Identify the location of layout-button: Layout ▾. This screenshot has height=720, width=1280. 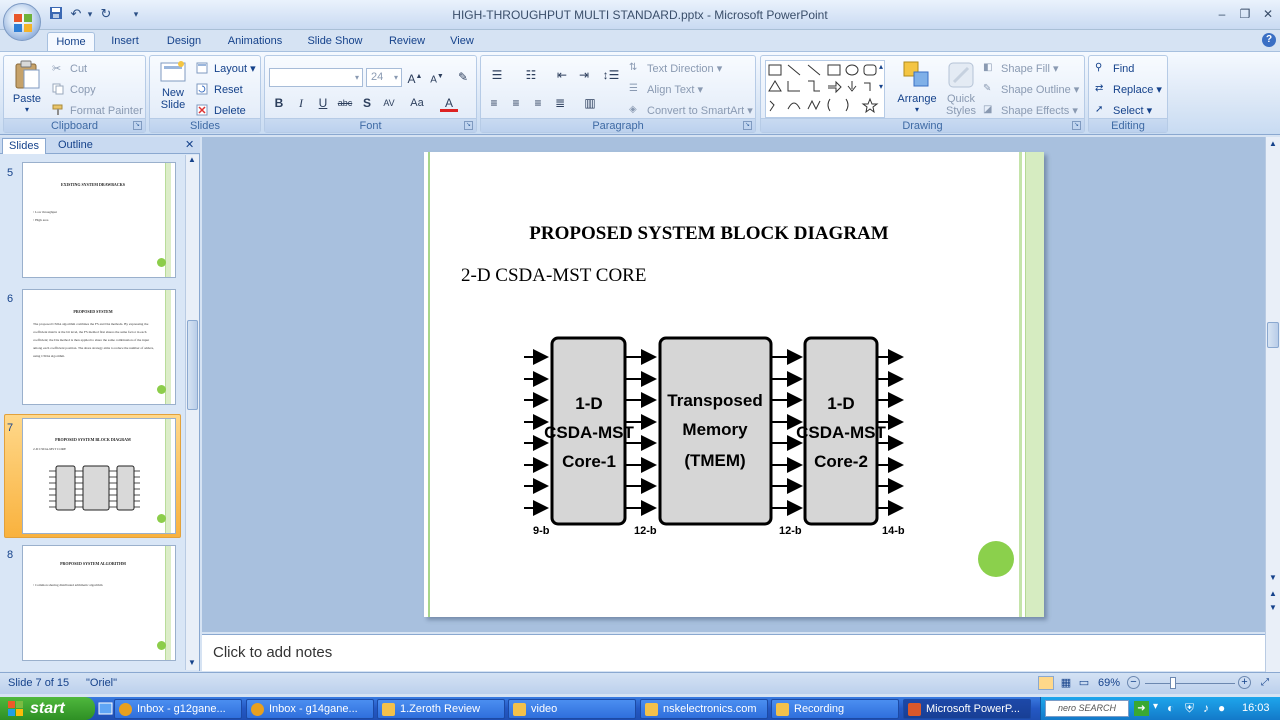
(226, 69).